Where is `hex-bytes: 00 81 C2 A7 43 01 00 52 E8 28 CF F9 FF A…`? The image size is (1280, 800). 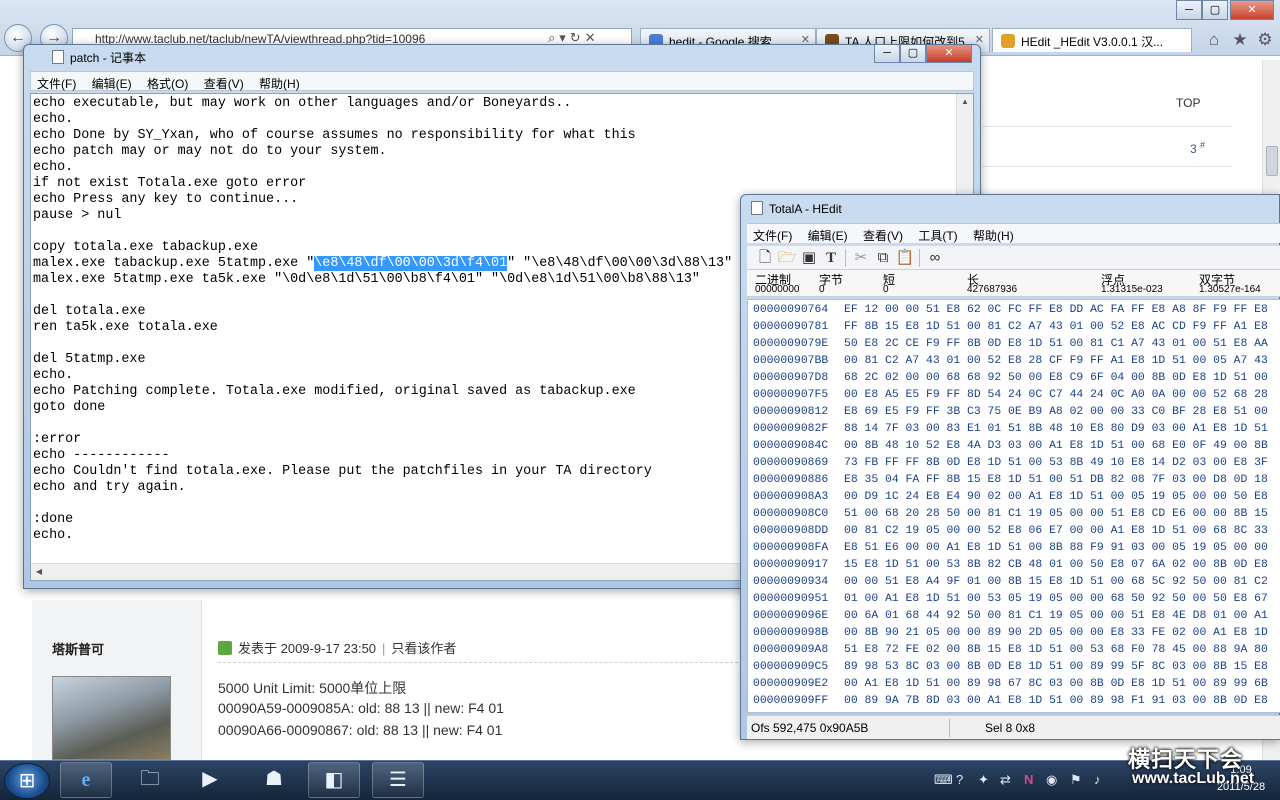
hex-bytes: 00 81 C2 A7 43 01 00 52 E8 28 CF F9 FF A… is located at coordinates (1056, 361).